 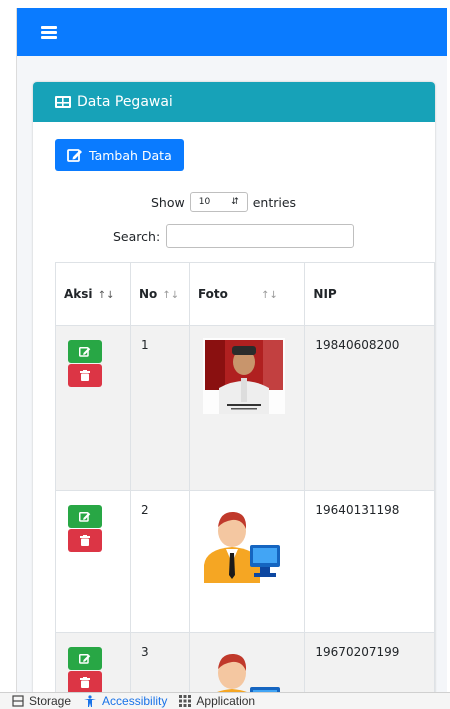 I want to click on table-icon, so click(x=63, y=102).